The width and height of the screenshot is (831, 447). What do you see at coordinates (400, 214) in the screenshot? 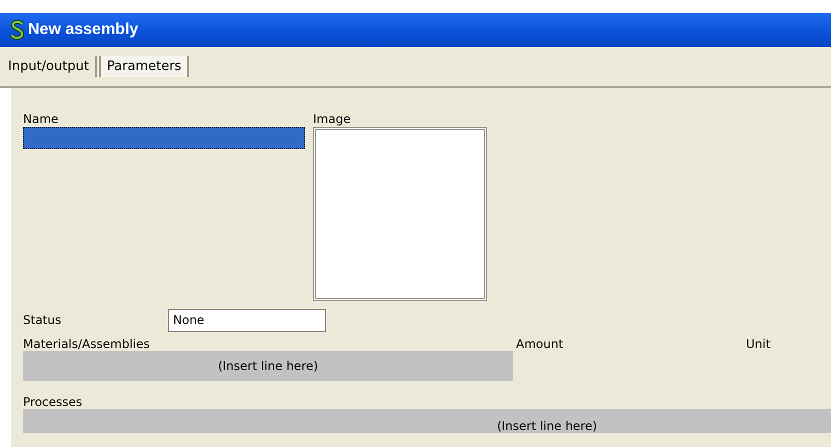
I see `image-box` at bounding box center [400, 214].